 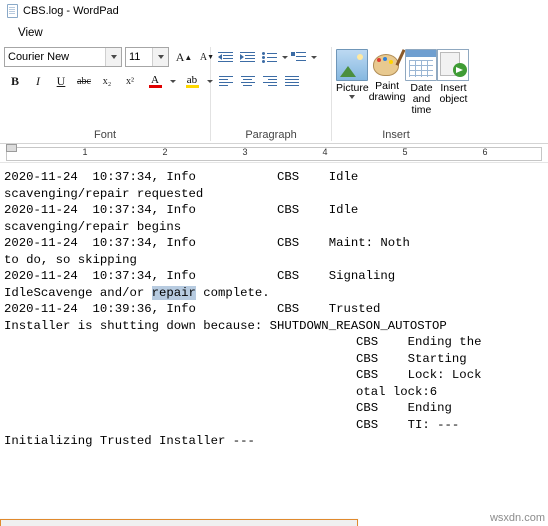 What do you see at coordinates (421, 99) in the screenshot?
I see `date-time-label: Date and time` at bounding box center [421, 99].